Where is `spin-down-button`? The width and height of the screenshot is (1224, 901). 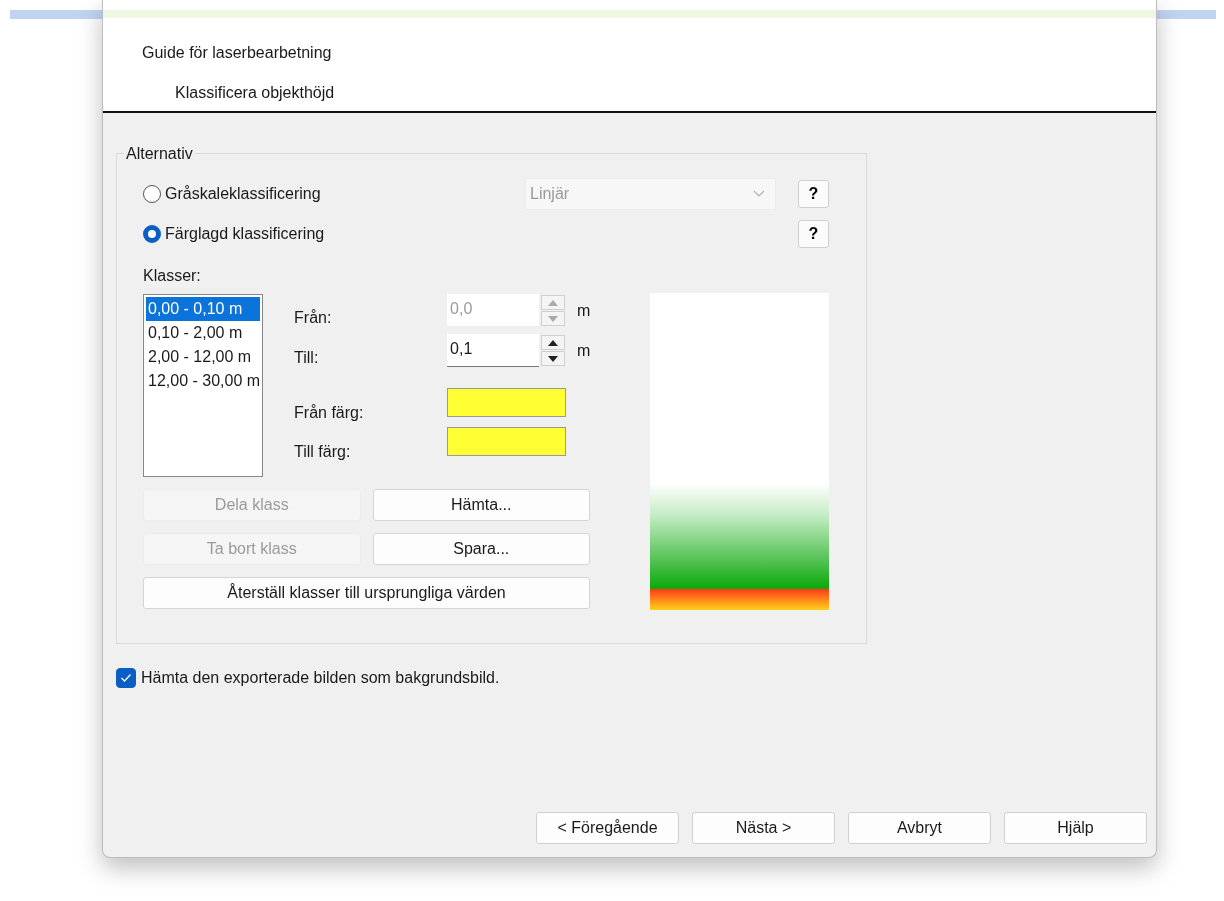 spin-down-button is located at coordinates (553, 358).